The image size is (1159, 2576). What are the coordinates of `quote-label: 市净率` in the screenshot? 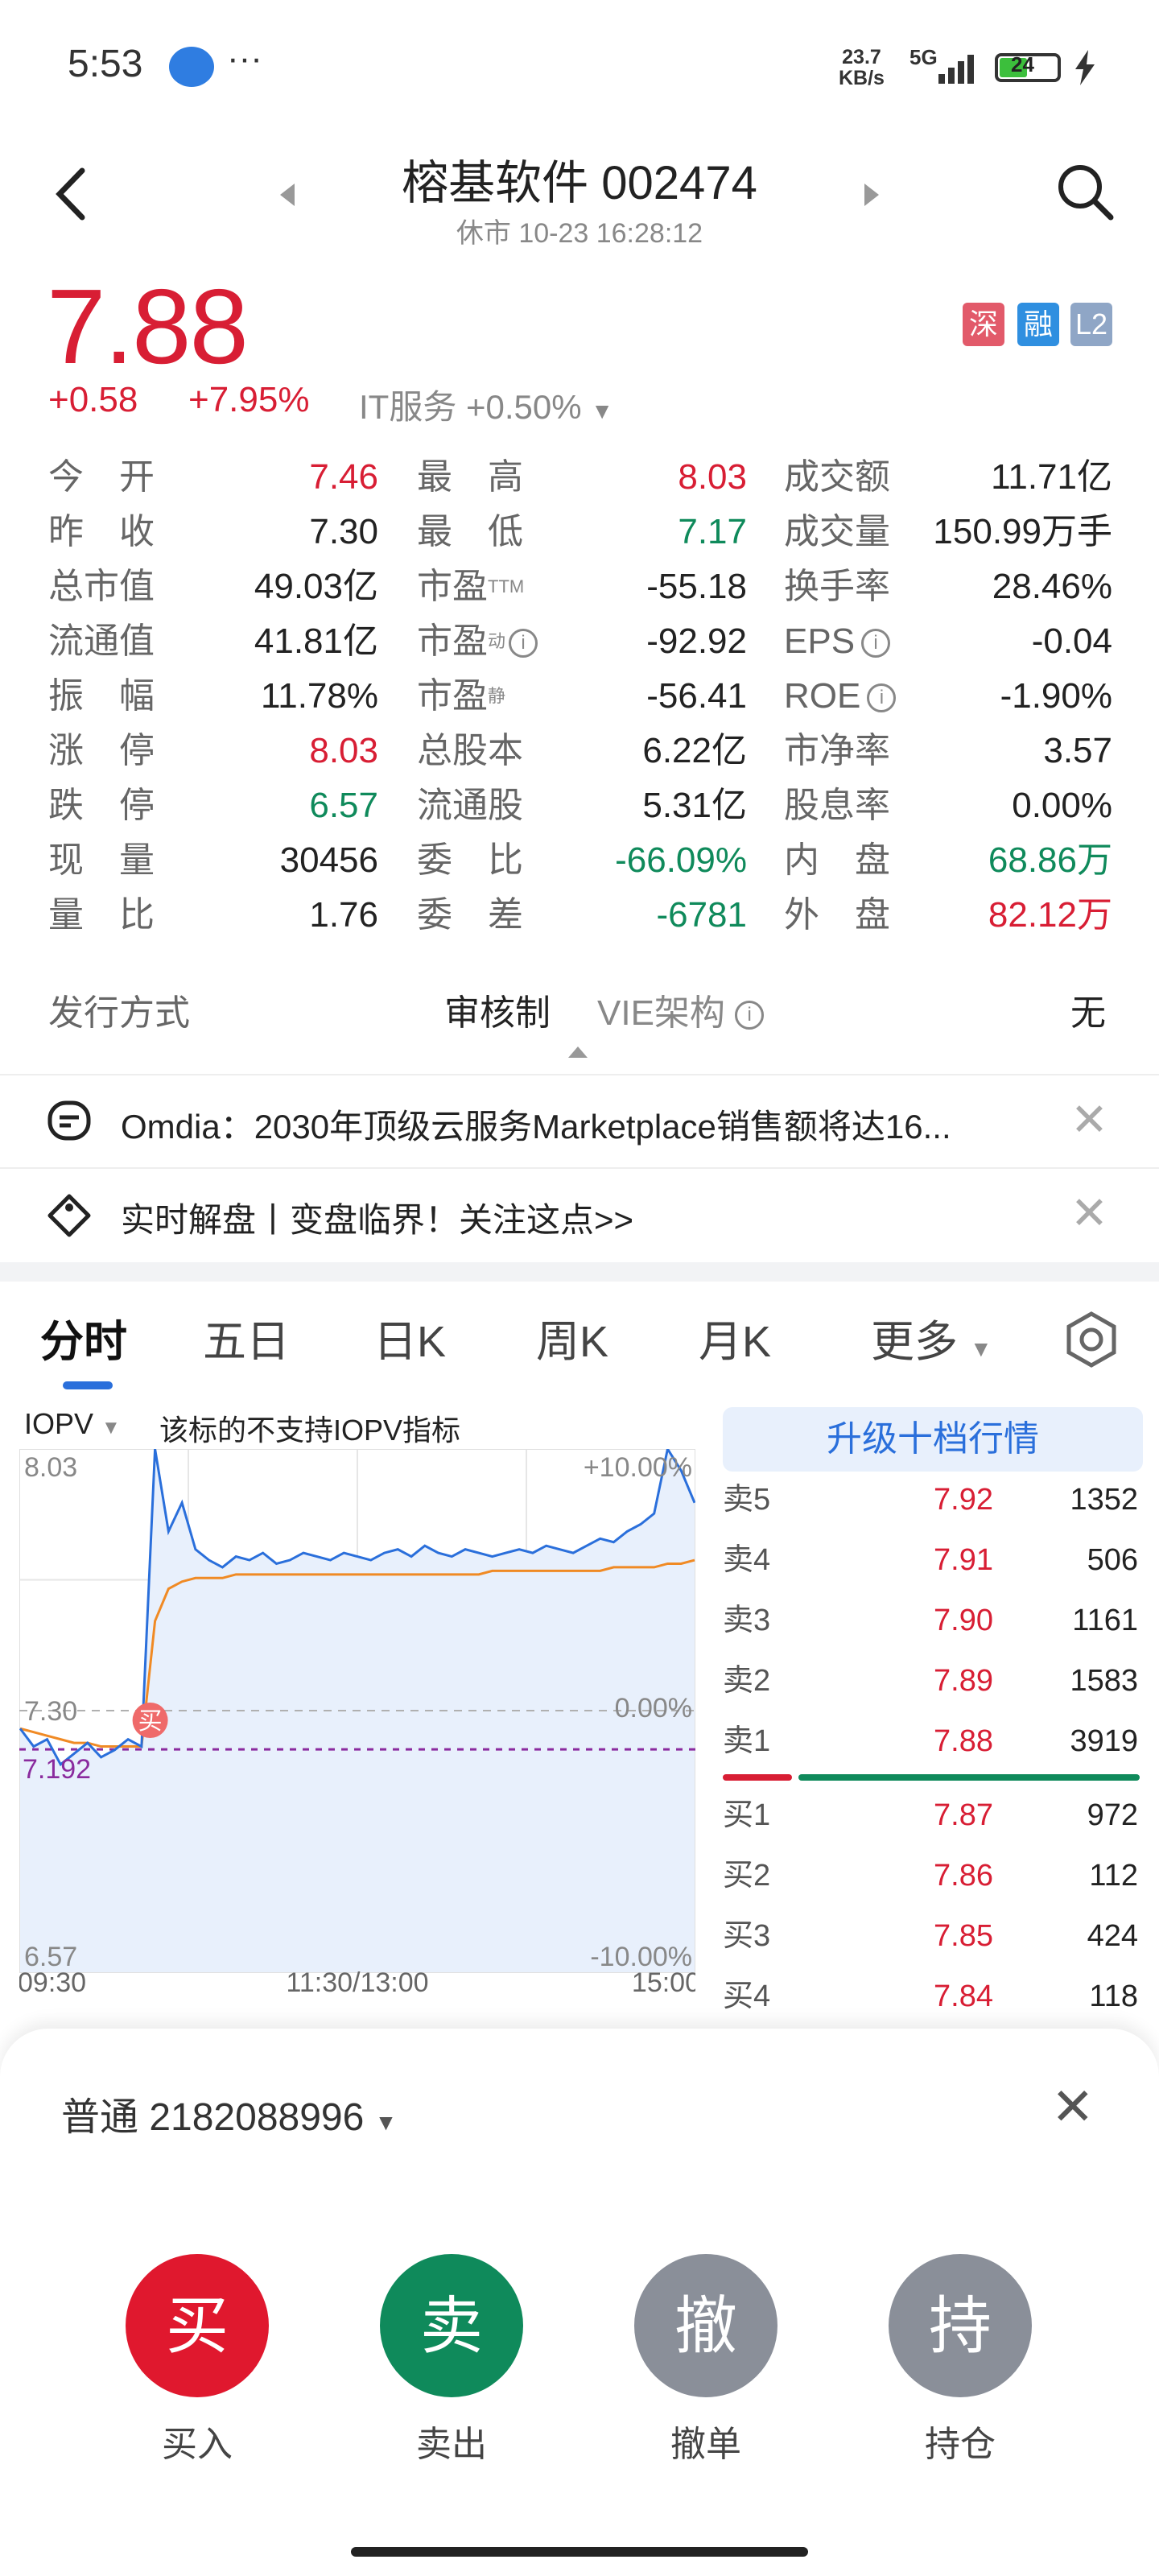 It's located at (837, 750).